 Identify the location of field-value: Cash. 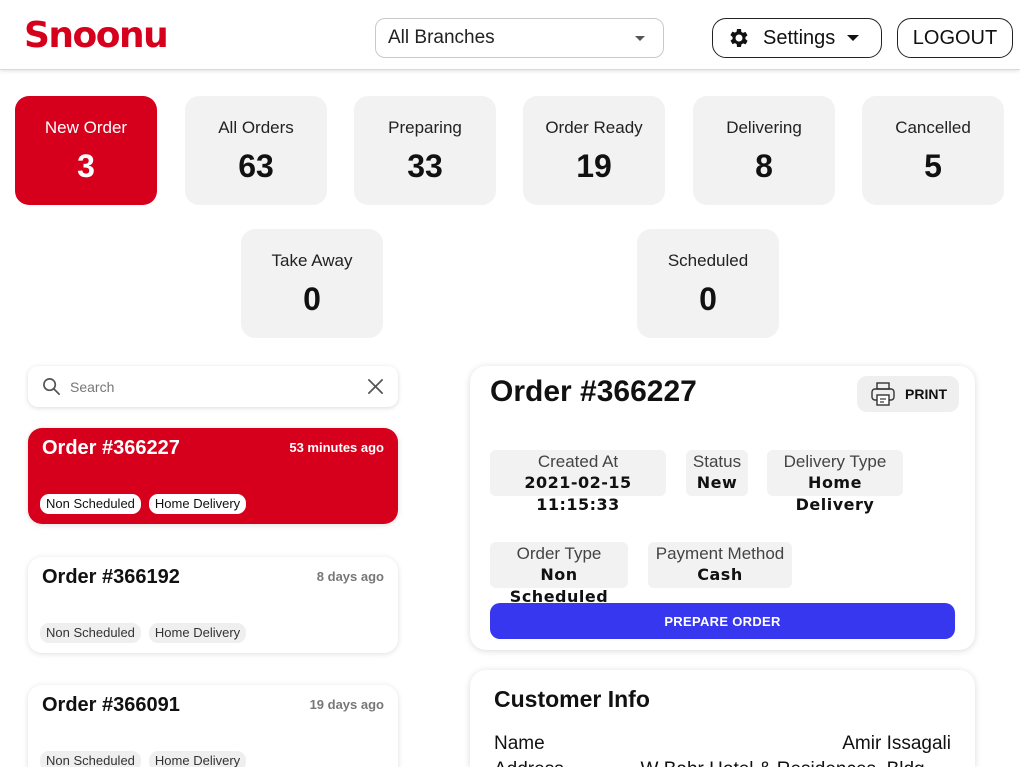
(720, 574).